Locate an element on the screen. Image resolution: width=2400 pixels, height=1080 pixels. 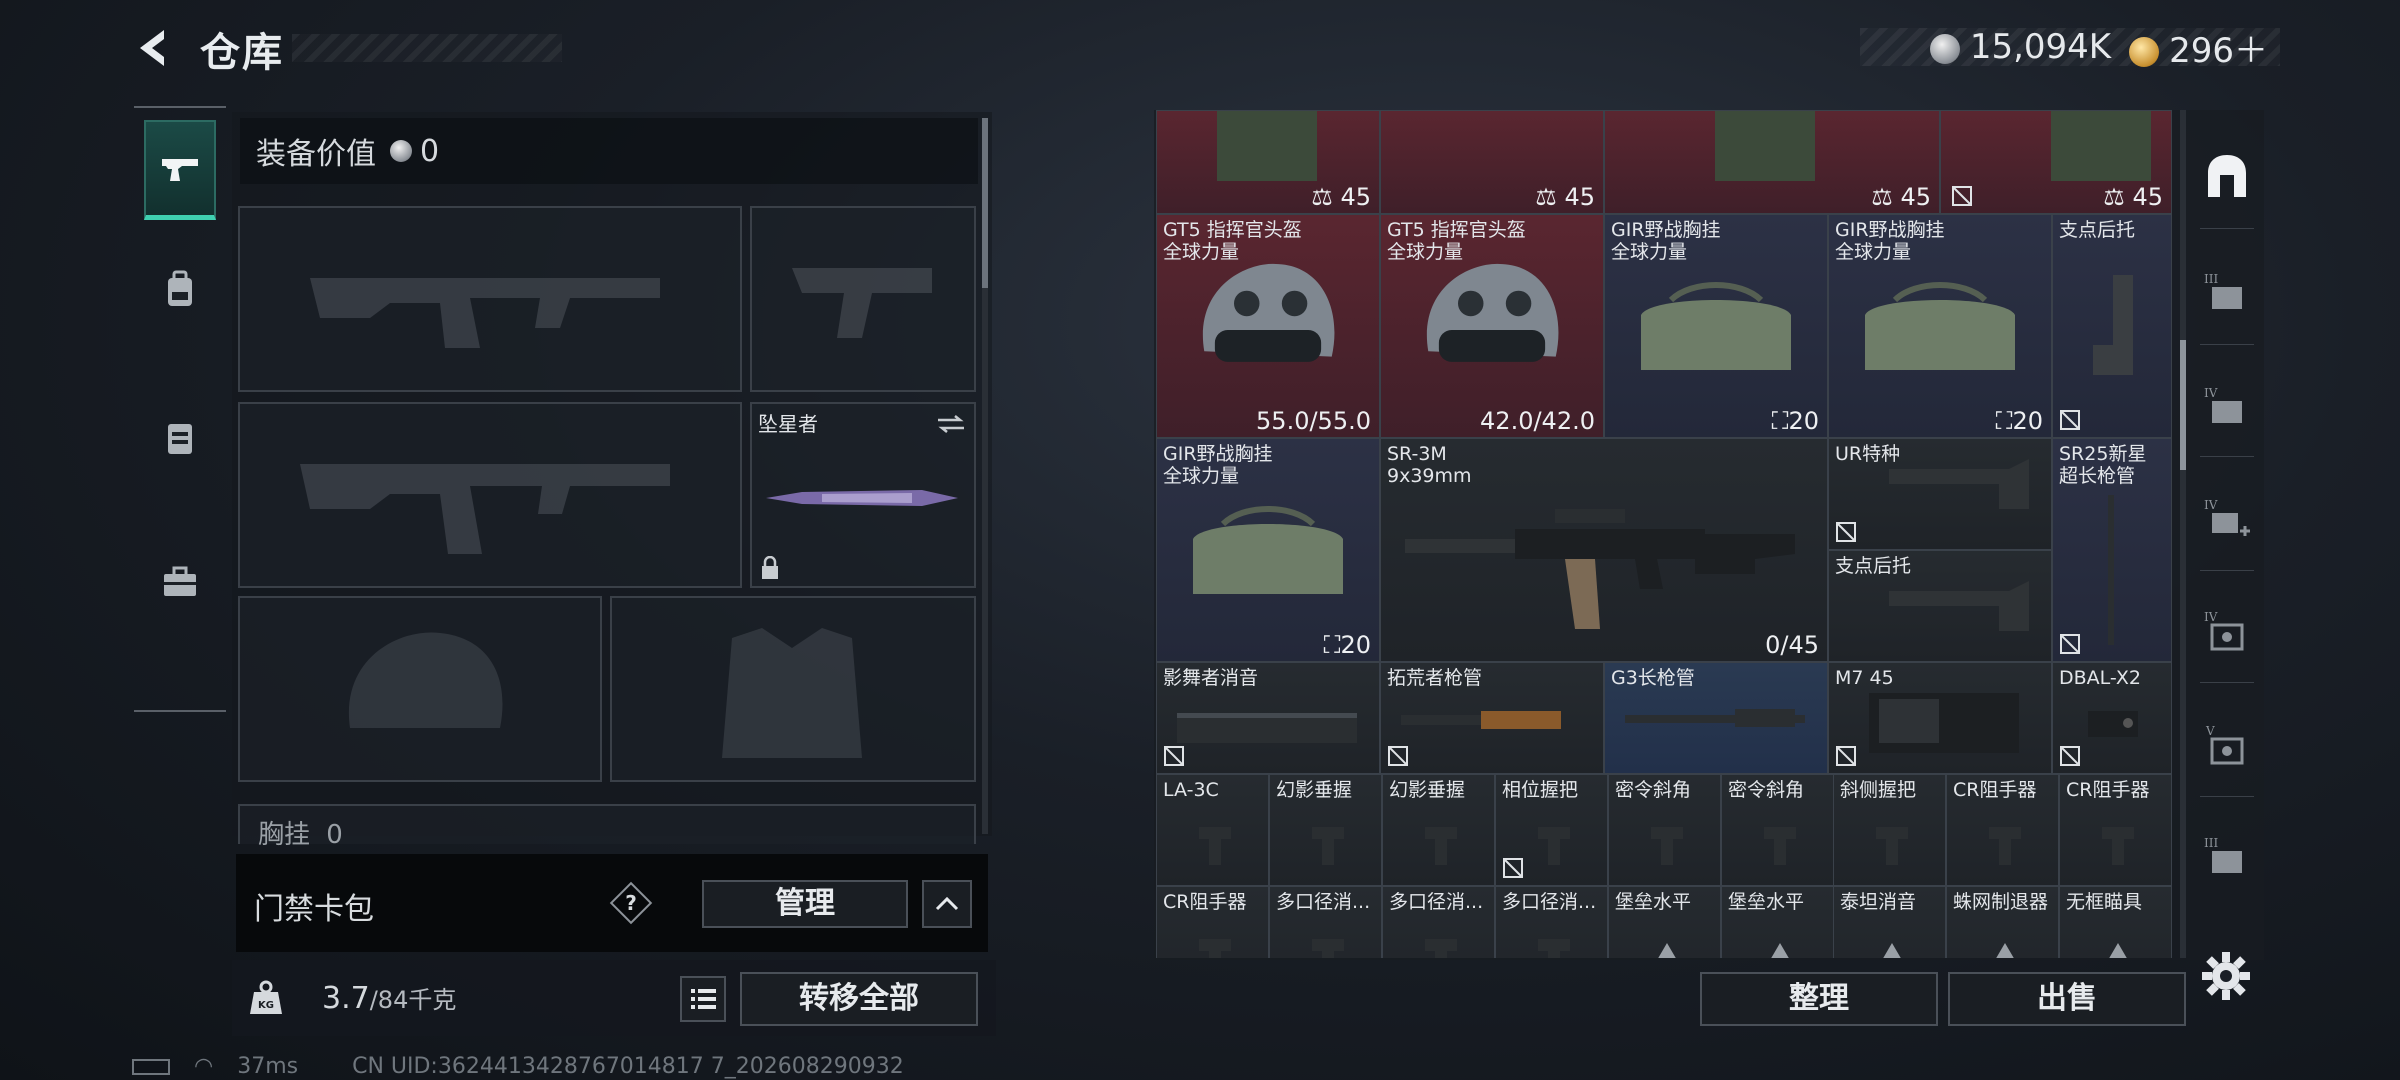
stash-item-attachment: 斜侧握把 is located at coordinates (1889, 830).